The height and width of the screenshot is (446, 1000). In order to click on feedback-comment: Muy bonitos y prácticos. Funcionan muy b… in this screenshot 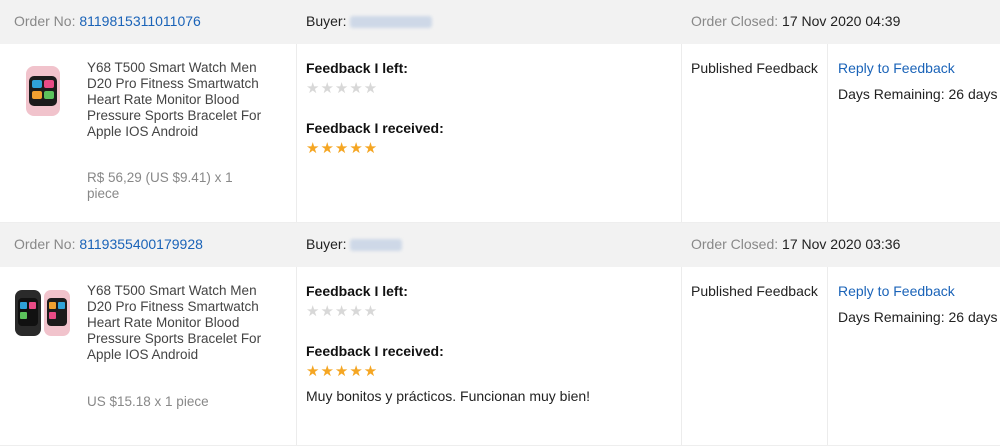, I will do `click(448, 396)`.